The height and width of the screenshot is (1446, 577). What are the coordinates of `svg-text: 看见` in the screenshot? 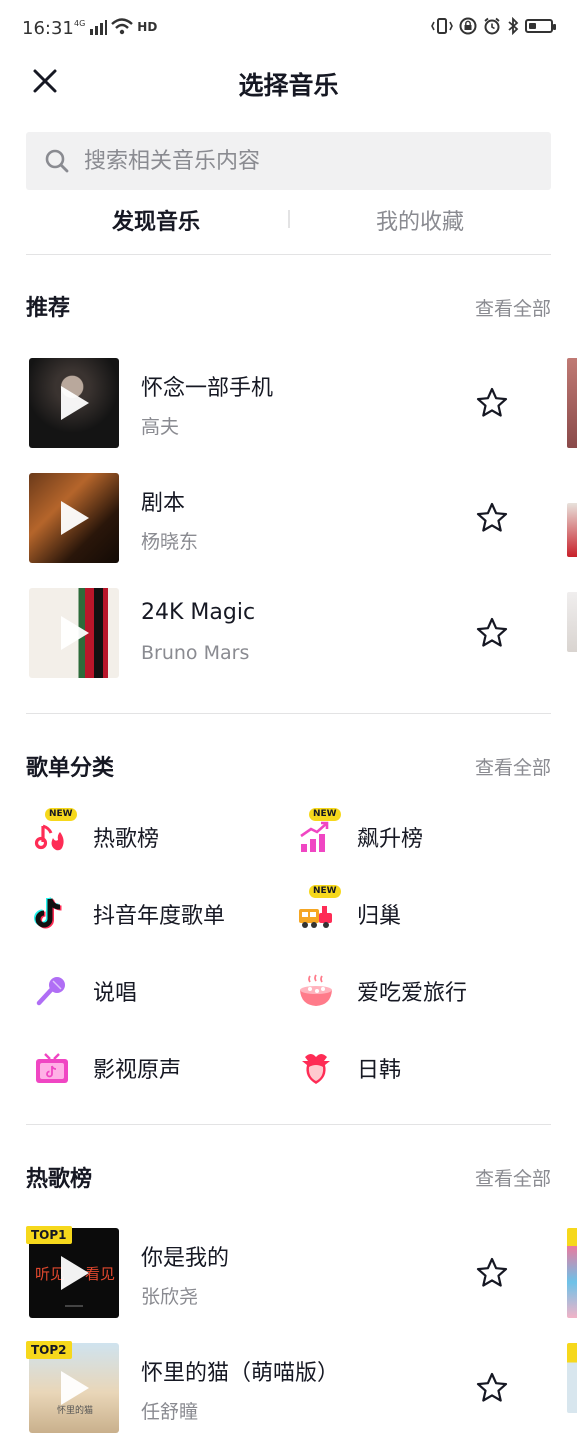 It's located at (100, 1274).